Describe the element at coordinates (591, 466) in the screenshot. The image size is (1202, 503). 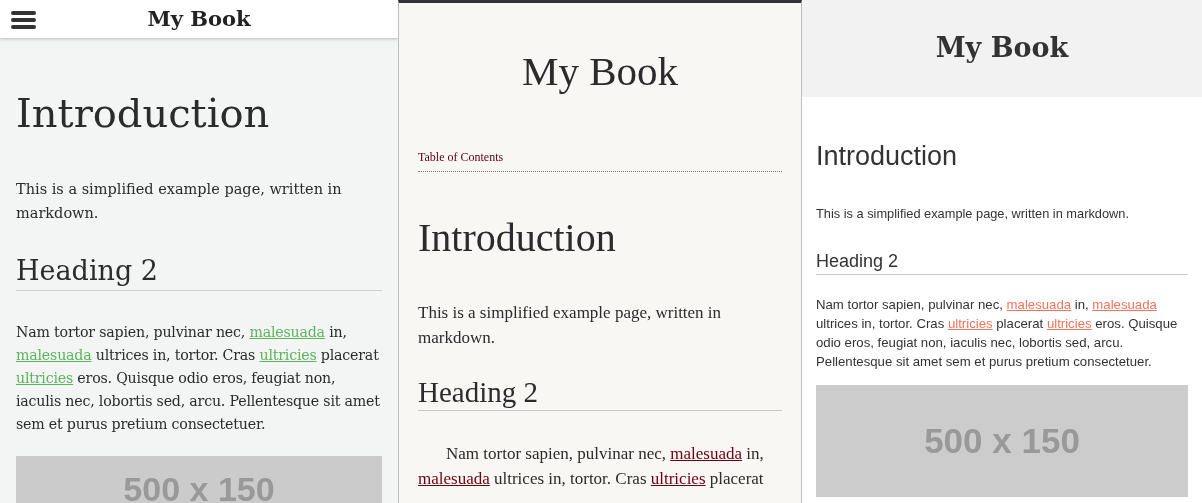
I see `body-paragraph: Nam tortor sapien, pulvinar nec, malesuada in, malesuada ultrices in, tortor. Cras ultricies placerat` at that location.